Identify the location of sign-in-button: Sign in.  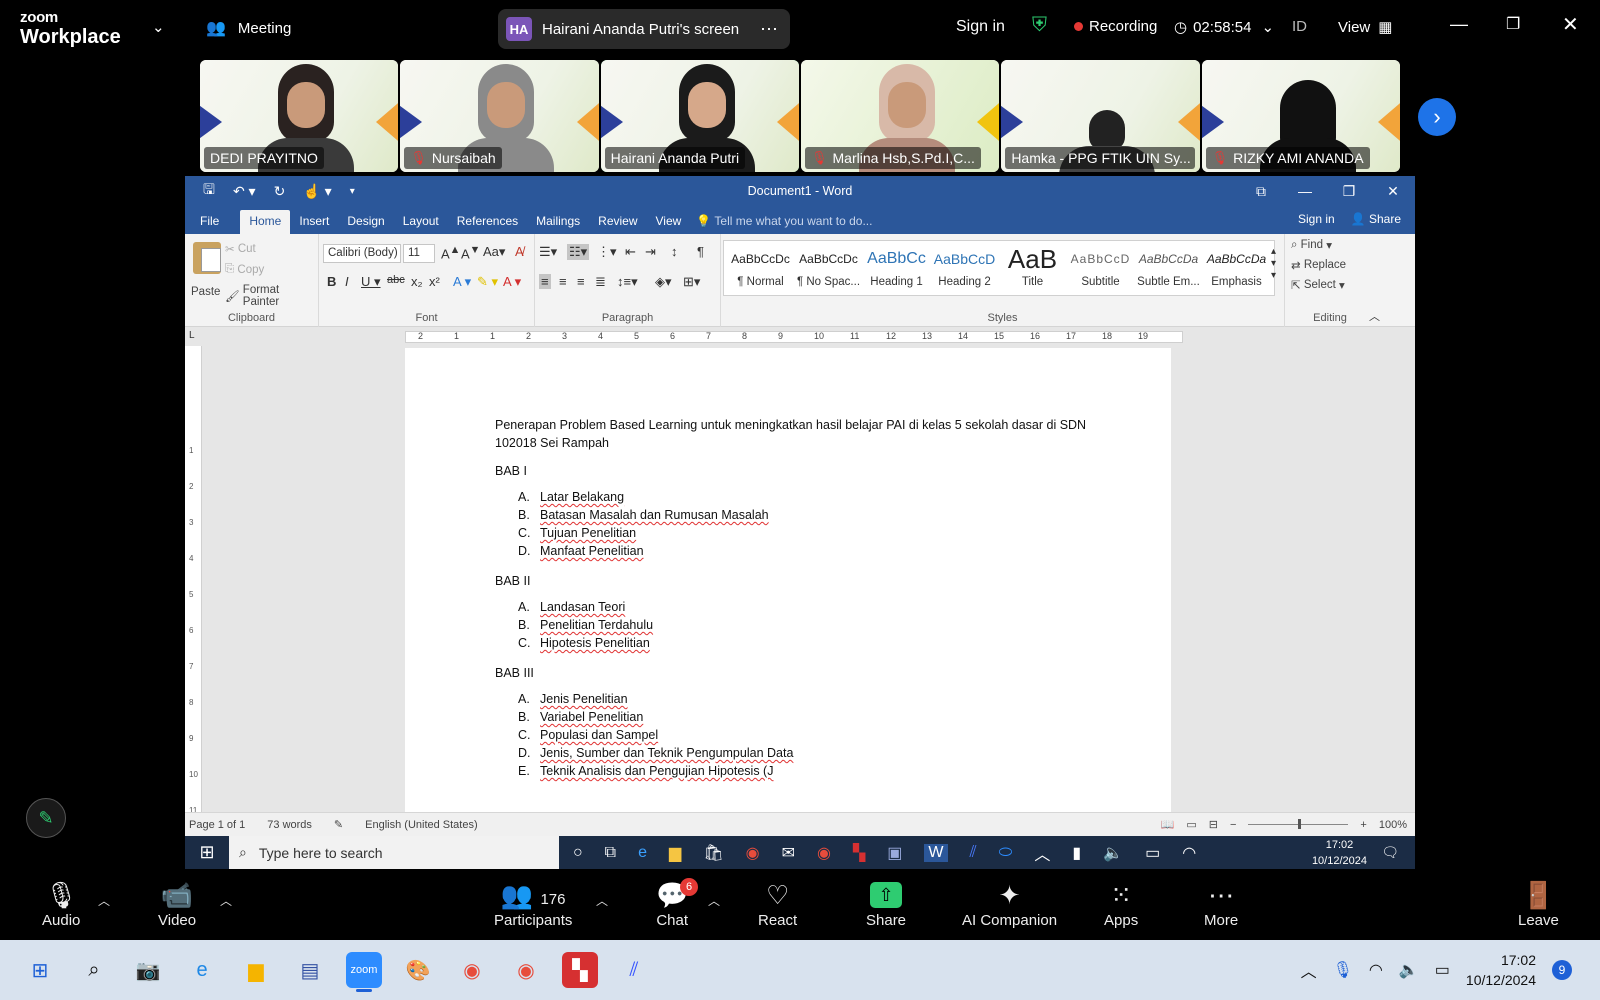
(980, 27).